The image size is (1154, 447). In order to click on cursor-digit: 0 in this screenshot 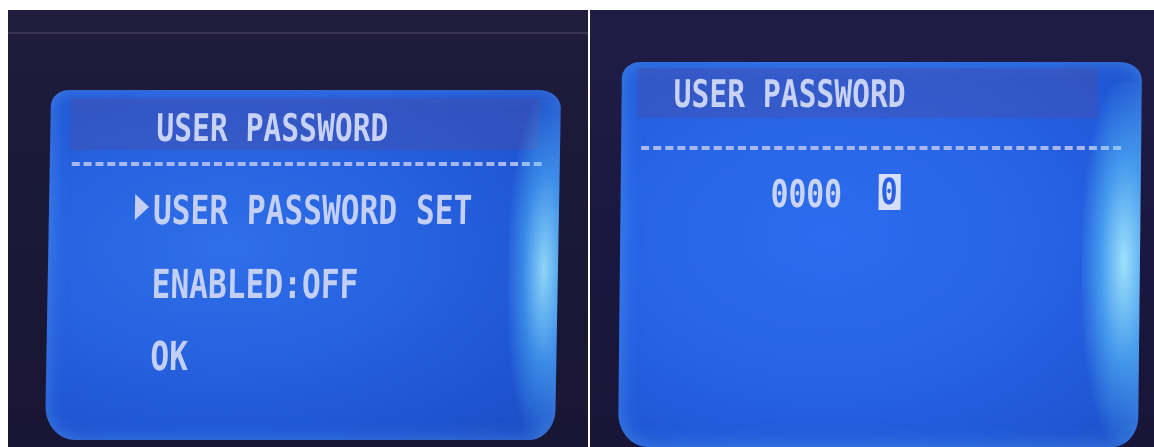, I will do `click(889, 192)`.